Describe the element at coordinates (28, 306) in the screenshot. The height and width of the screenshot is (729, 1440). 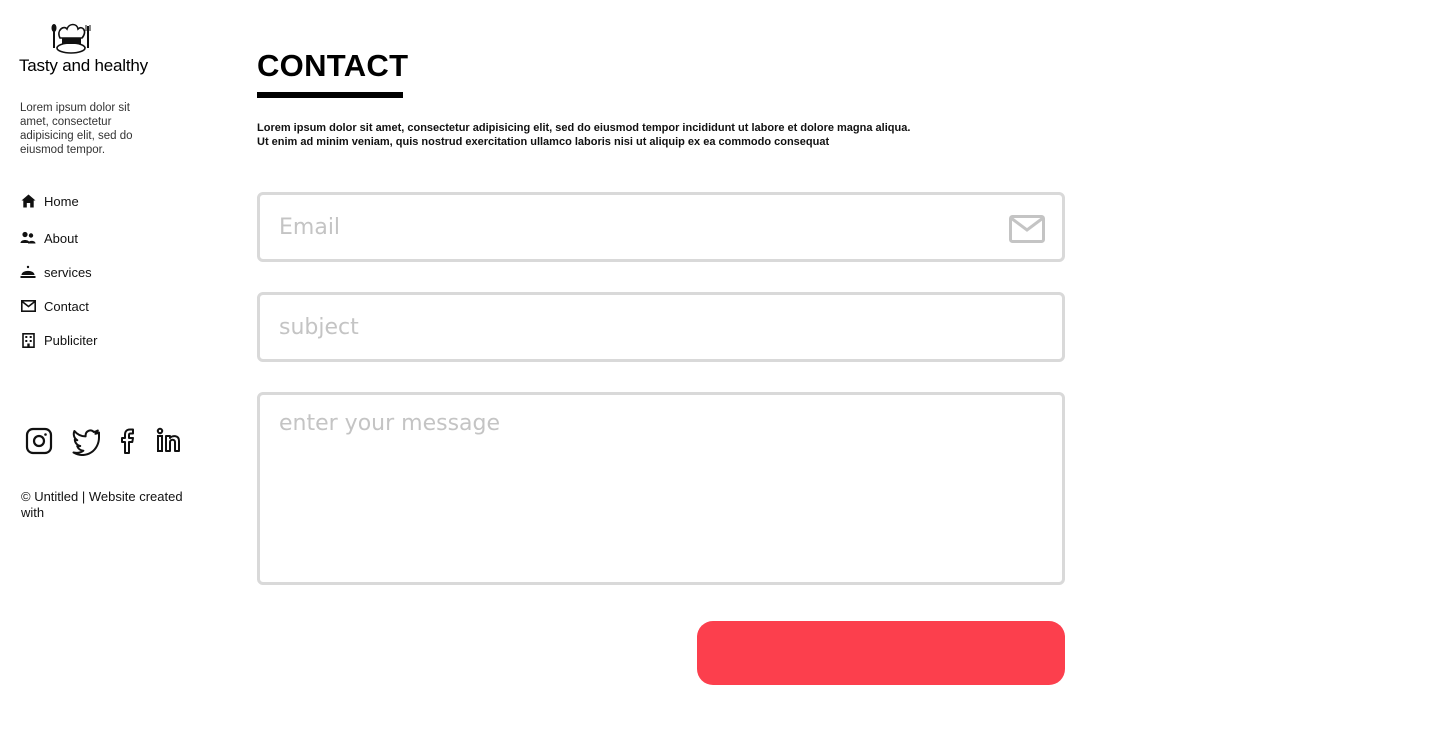
I see `envelope-icon` at that location.